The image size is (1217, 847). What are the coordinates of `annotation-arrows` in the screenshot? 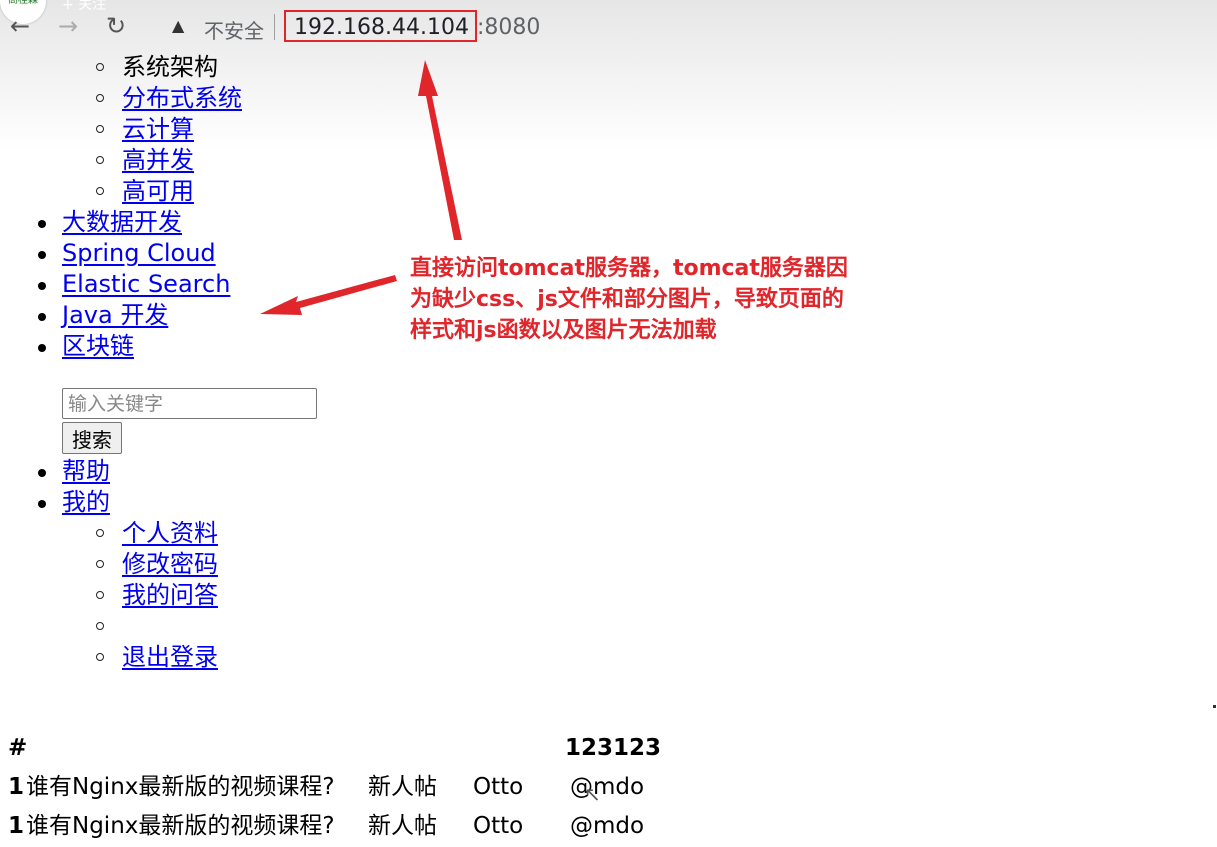 It's located at (361, 187).